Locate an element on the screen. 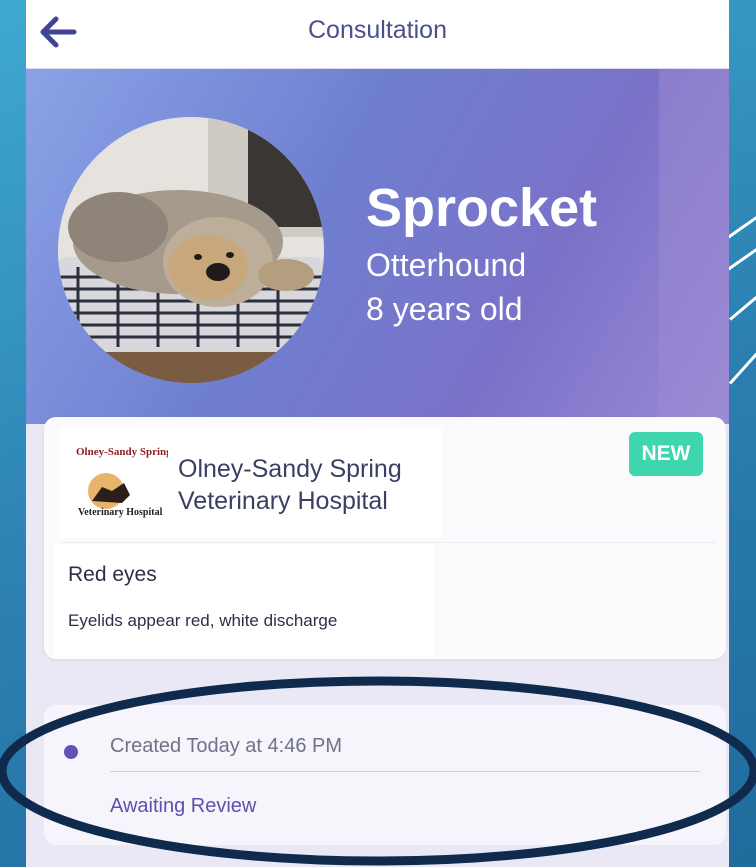 This screenshot has width=756, height=867. page-title: Consultation is located at coordinates (377, 30).